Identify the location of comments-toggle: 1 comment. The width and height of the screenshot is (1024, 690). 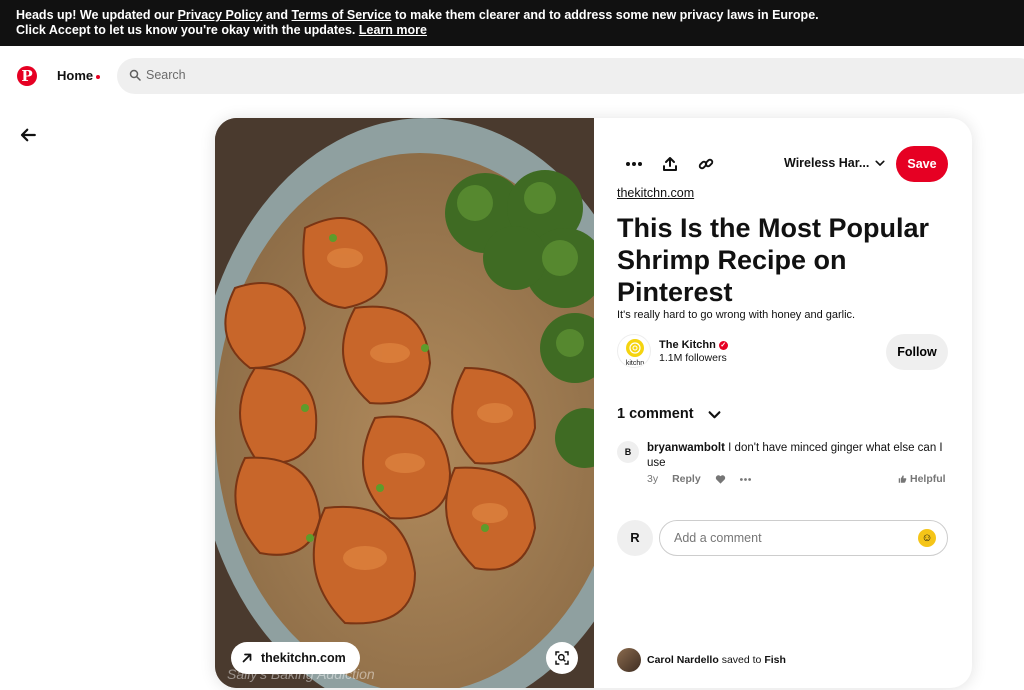
(669, 414).